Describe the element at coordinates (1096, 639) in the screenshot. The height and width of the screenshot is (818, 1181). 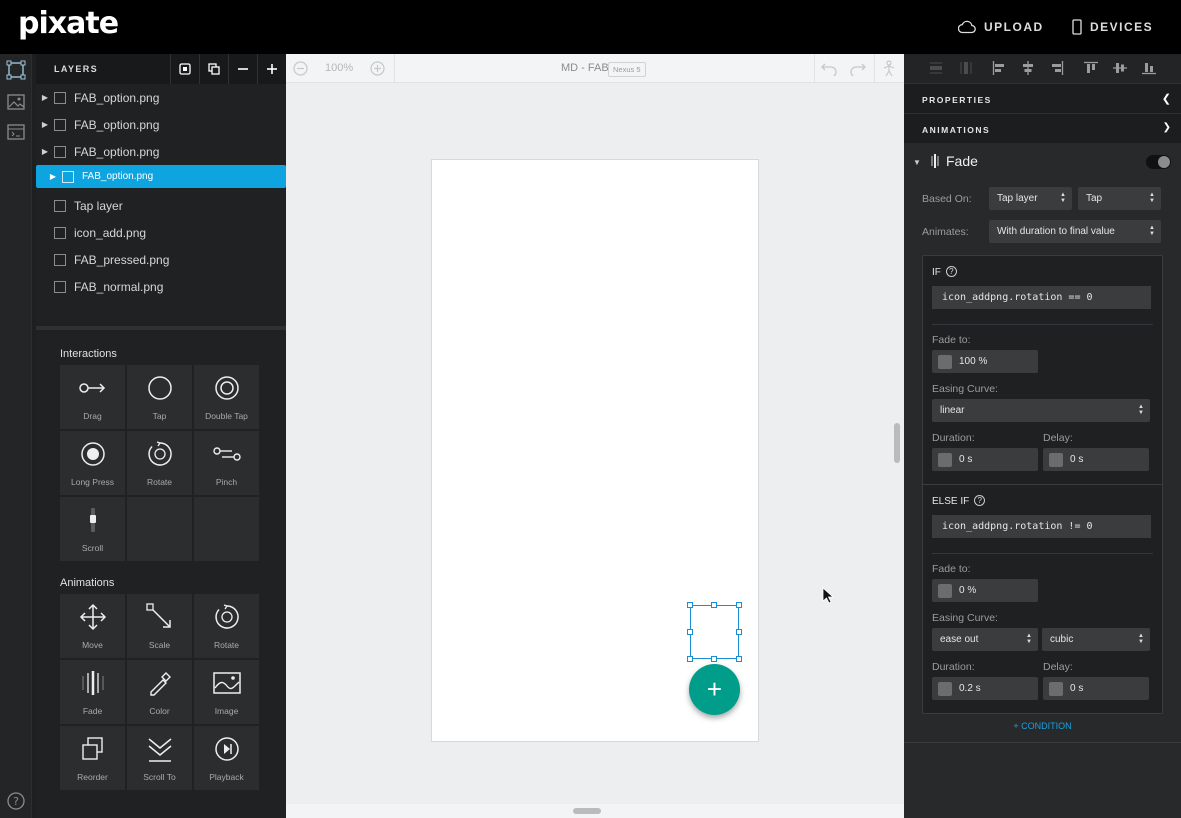
I see `easing-type-select: cubic ▲ ▼` at that location.